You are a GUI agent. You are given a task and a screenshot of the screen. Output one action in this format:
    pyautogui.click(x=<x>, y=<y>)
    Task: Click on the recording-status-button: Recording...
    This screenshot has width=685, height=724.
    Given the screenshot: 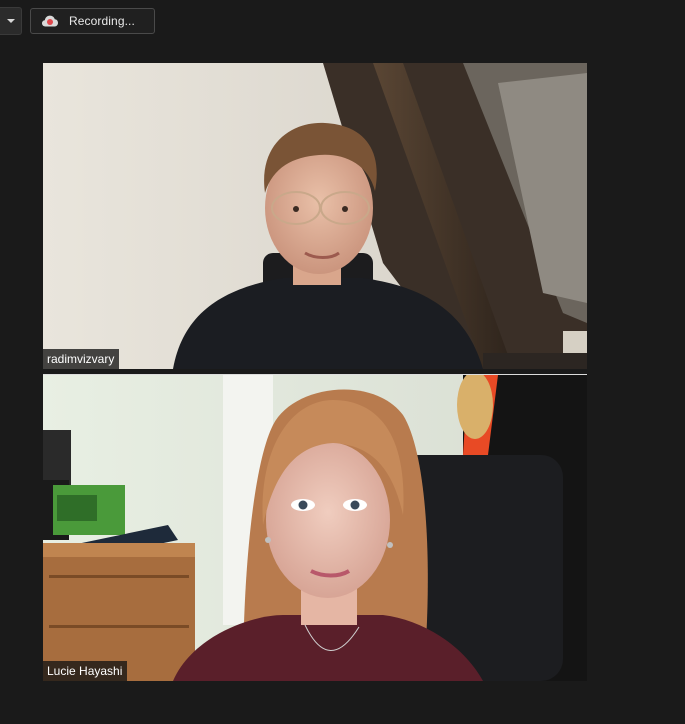 What is the action you would take?
    pyautogui.click(x=92, y=21)
    